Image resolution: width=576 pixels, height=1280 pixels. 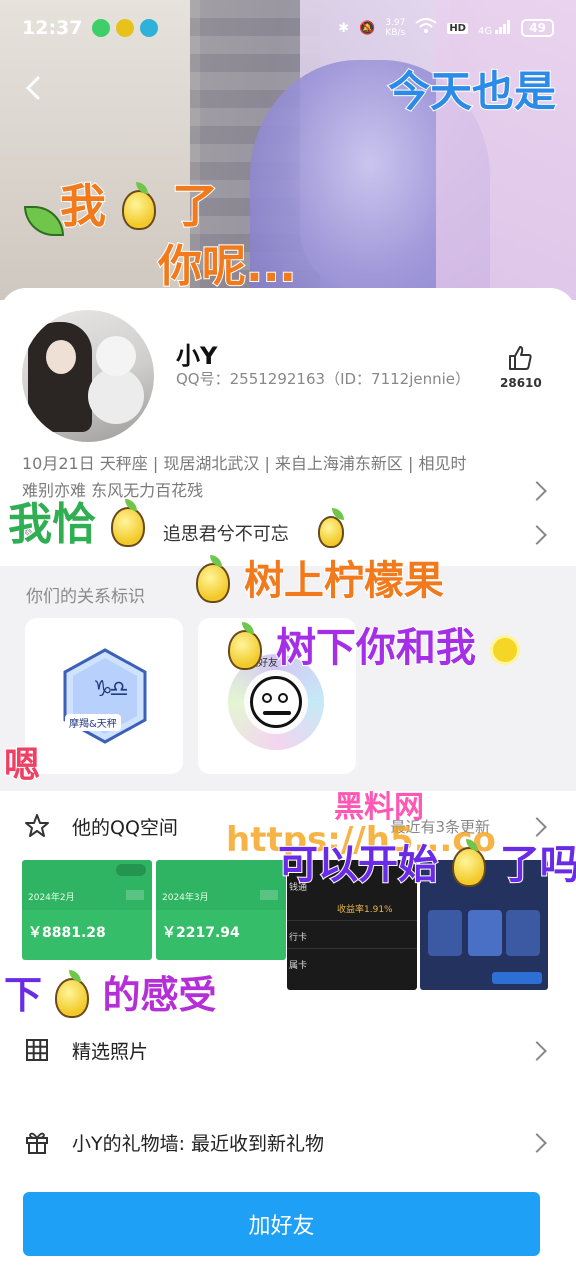 I want to click on profile-info-line-2: 难别亦难 东风无力百花残, so click(x=113, y=490).